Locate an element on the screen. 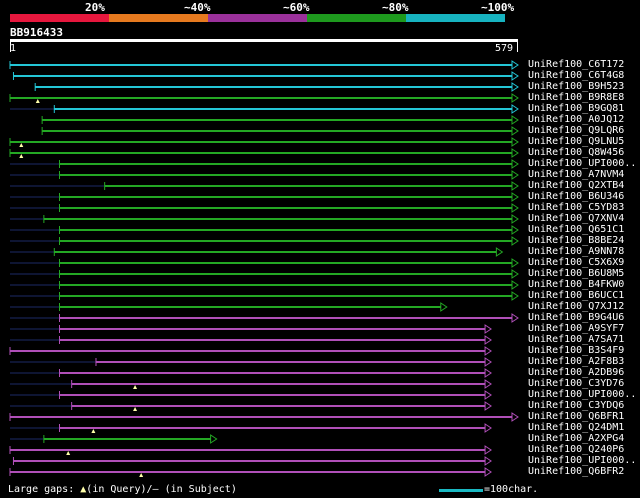  scale-label: =100char. is located at coordinates (511, 489).